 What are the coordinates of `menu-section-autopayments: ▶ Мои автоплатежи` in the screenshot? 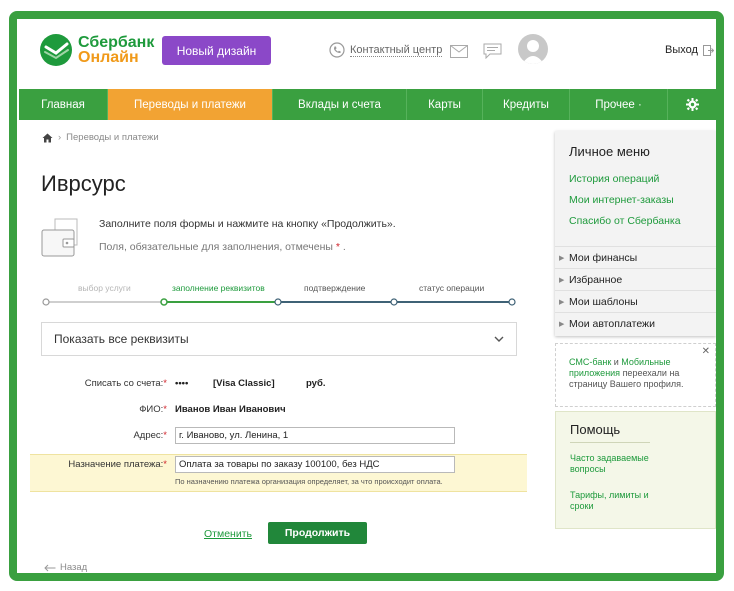 It's located at (635, 323).